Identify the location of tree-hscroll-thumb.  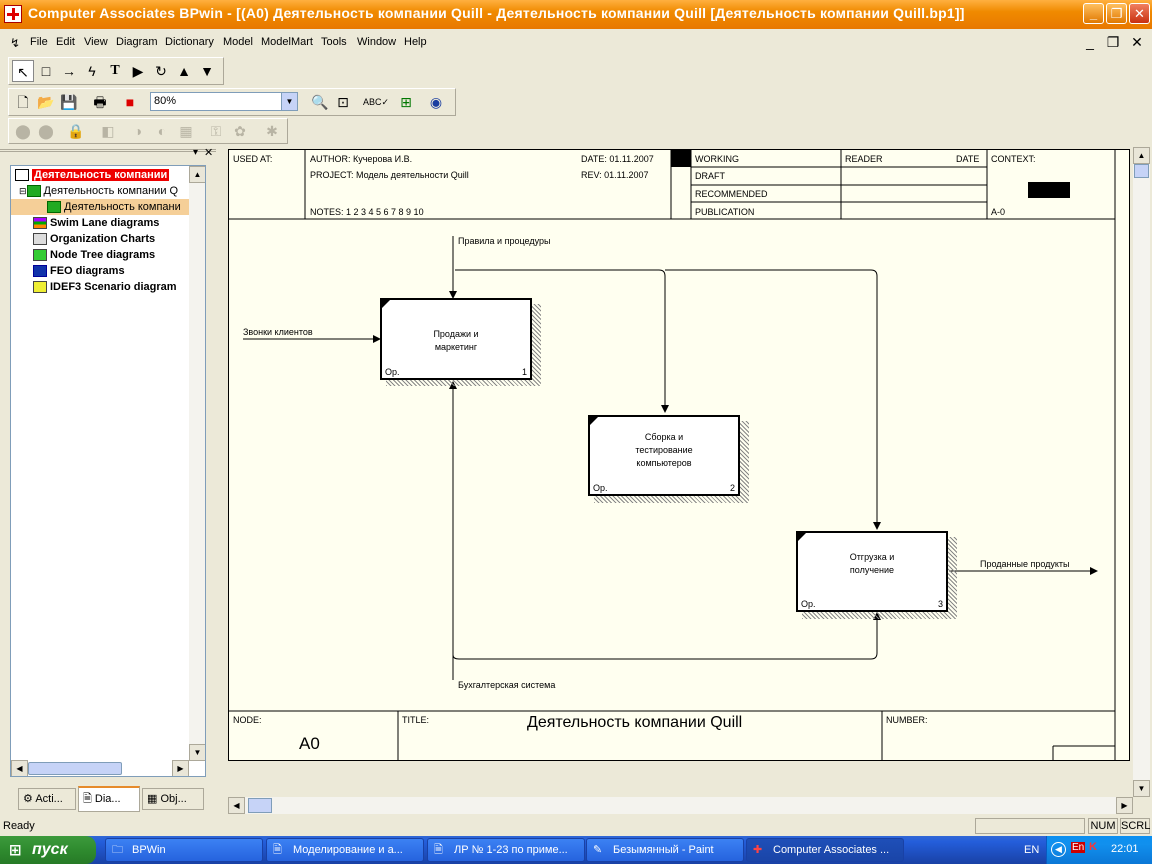
(75, 768).